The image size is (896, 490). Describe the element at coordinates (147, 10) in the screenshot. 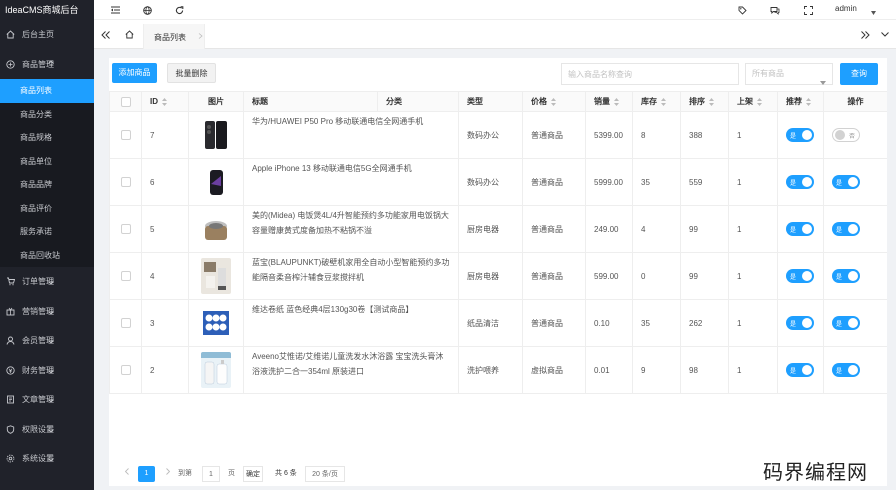

I see `globe-icon` at that location.